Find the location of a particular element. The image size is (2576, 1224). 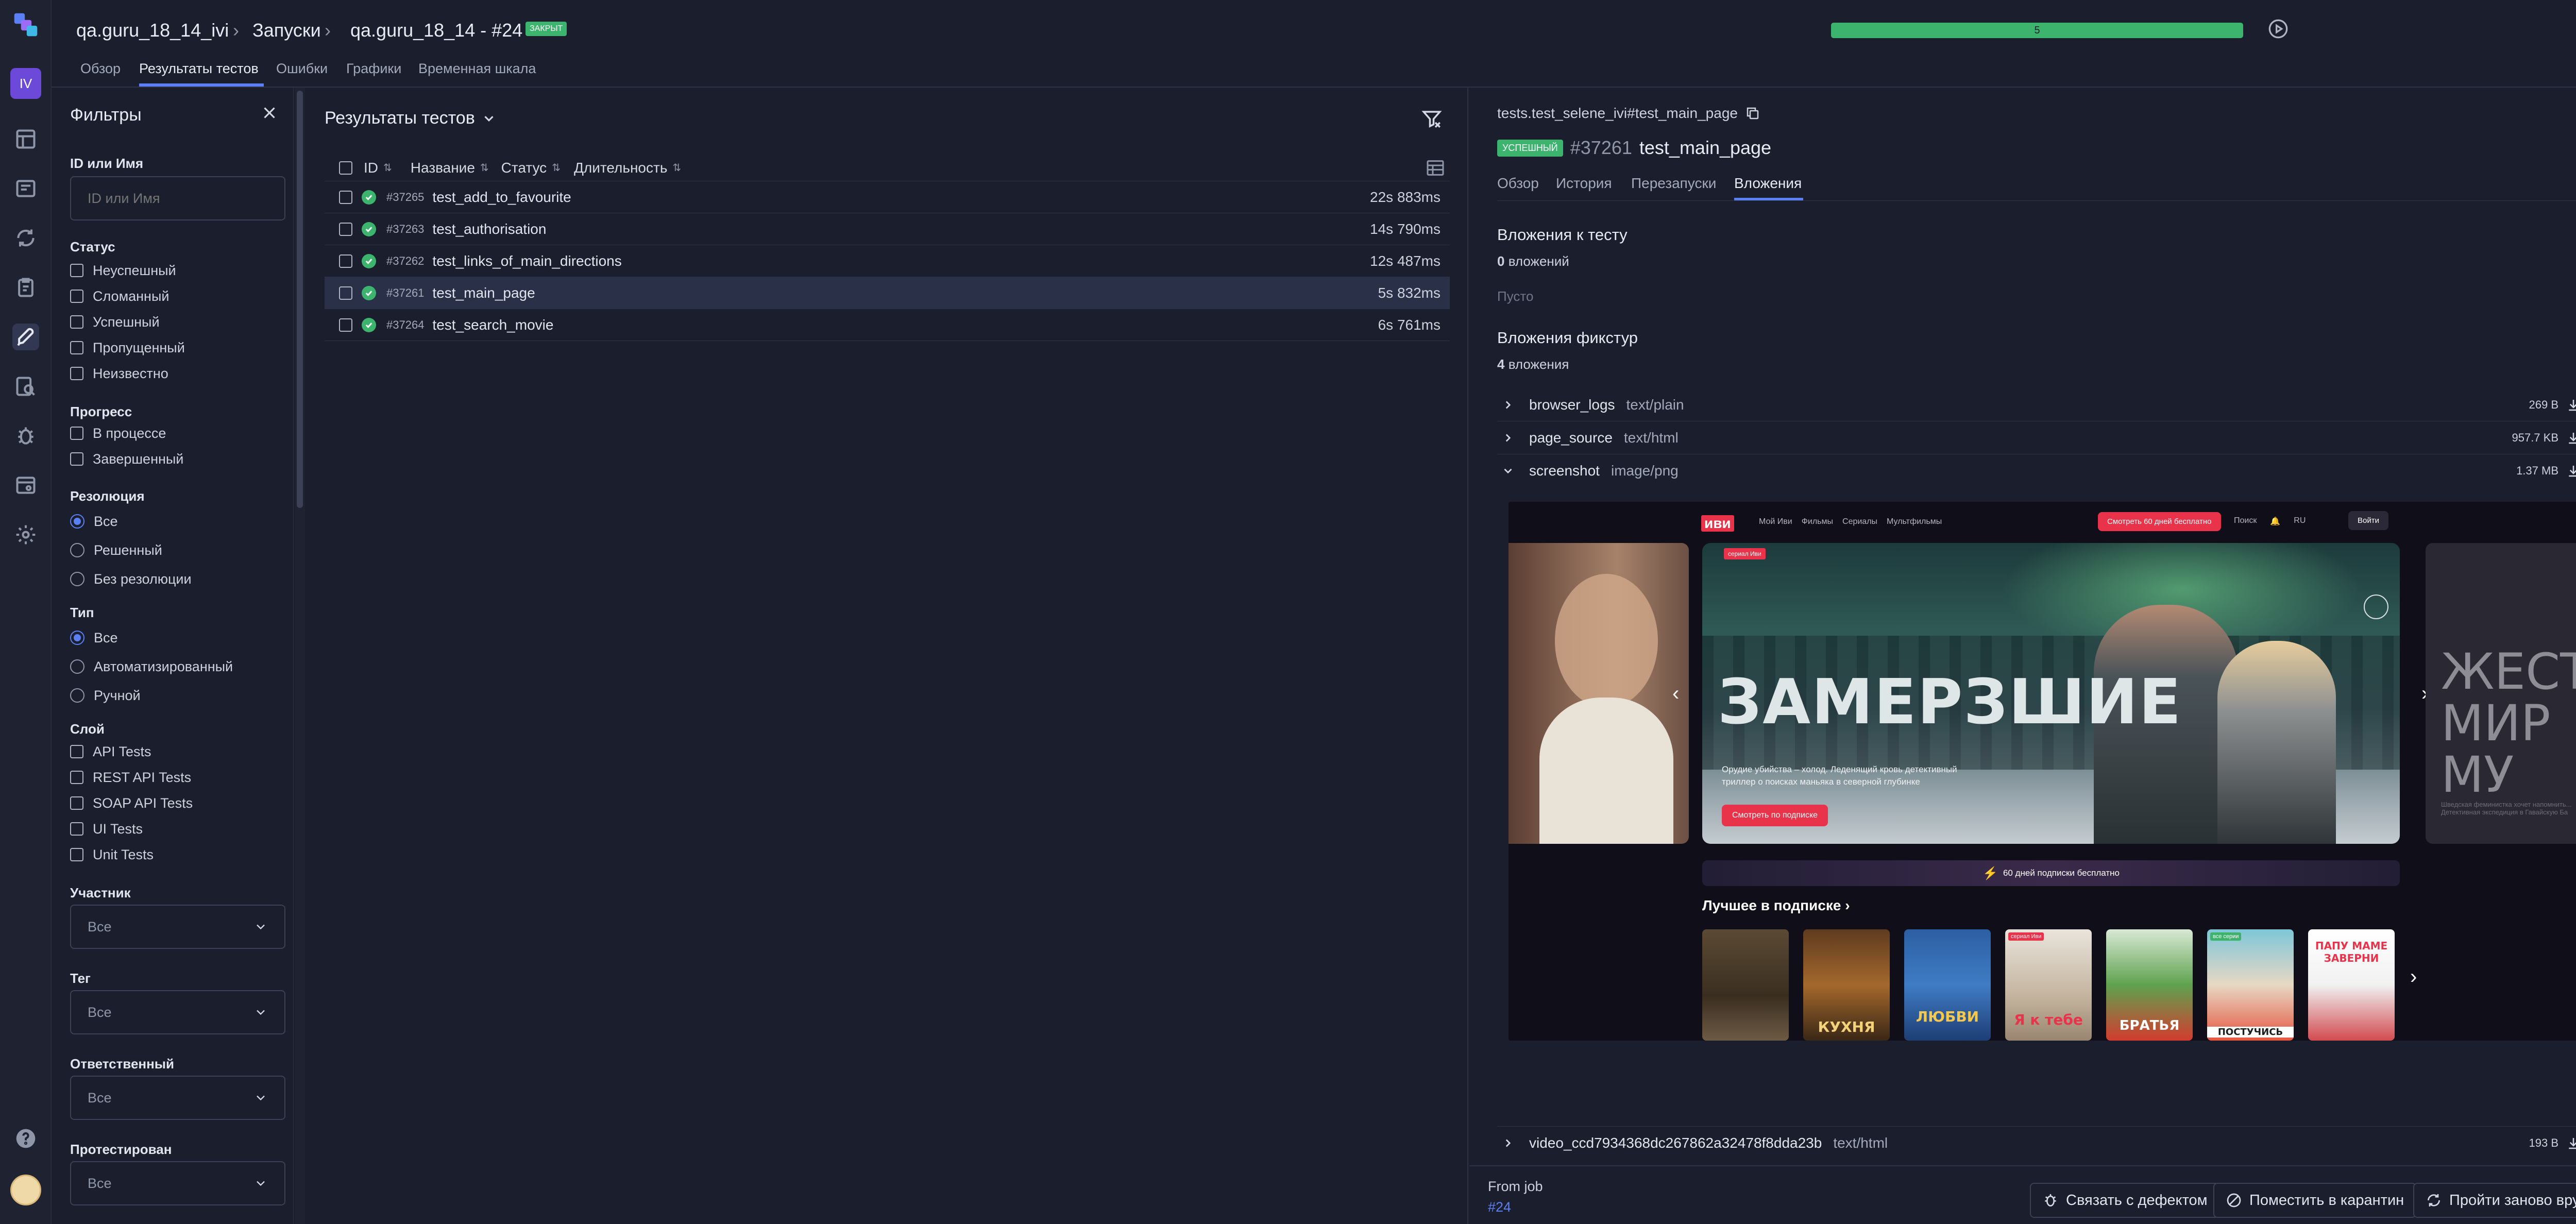

tested-select: Все is located at coordinates (177, 1183).